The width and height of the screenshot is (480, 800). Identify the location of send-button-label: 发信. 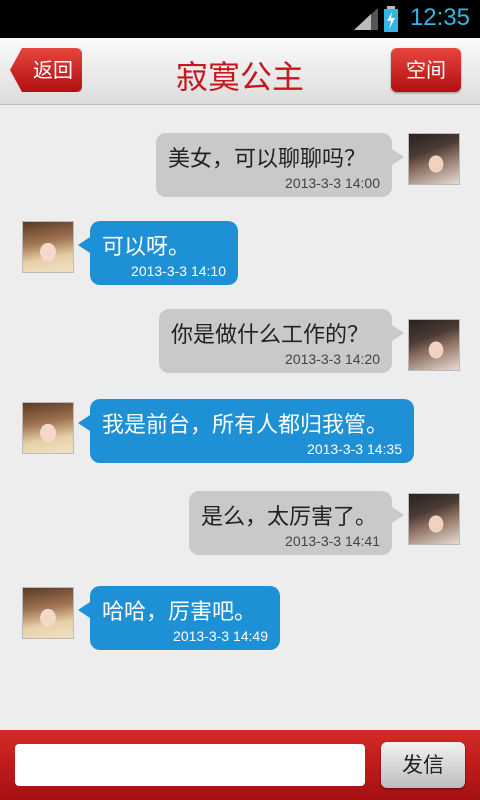
(423, 765).